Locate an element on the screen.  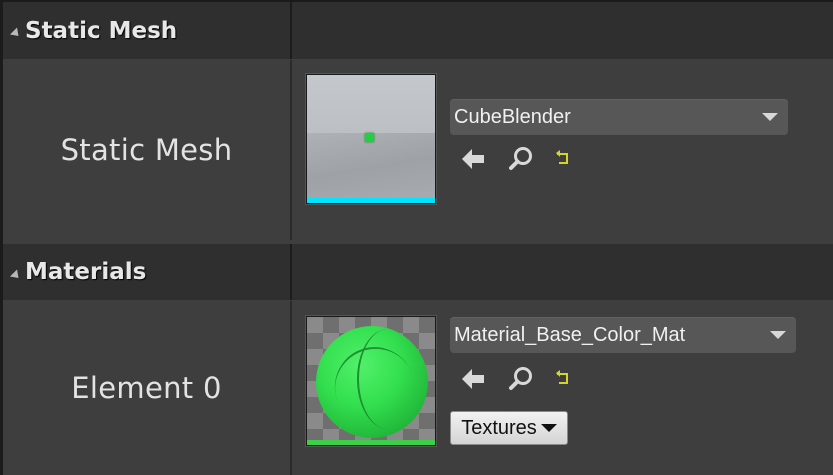
thumbnail-floor is located at coordinates (371, 168).